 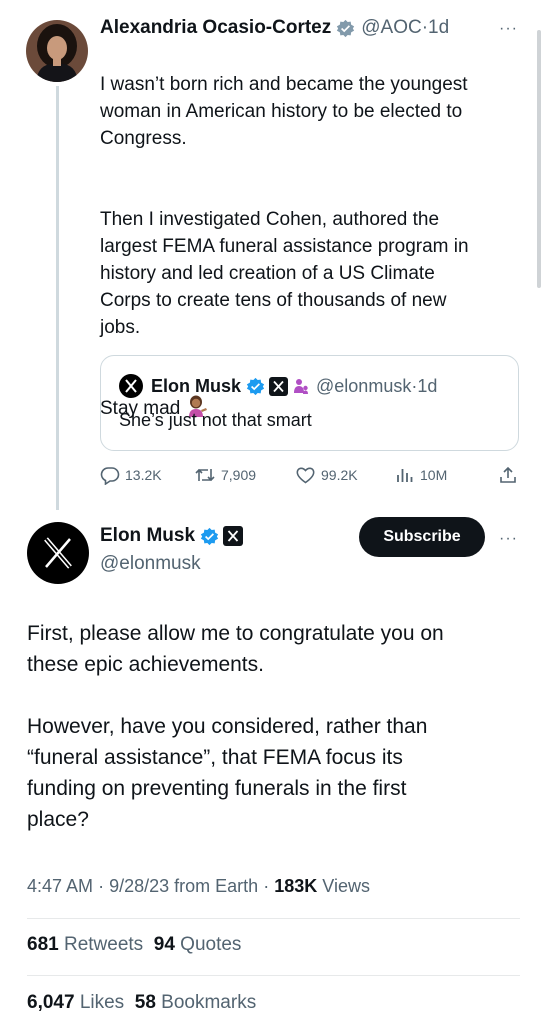 What do you see at coordinates (51, 1002) in the screenshot?
I see `likes-count: 6,047` at bounding box center [51, 1002].